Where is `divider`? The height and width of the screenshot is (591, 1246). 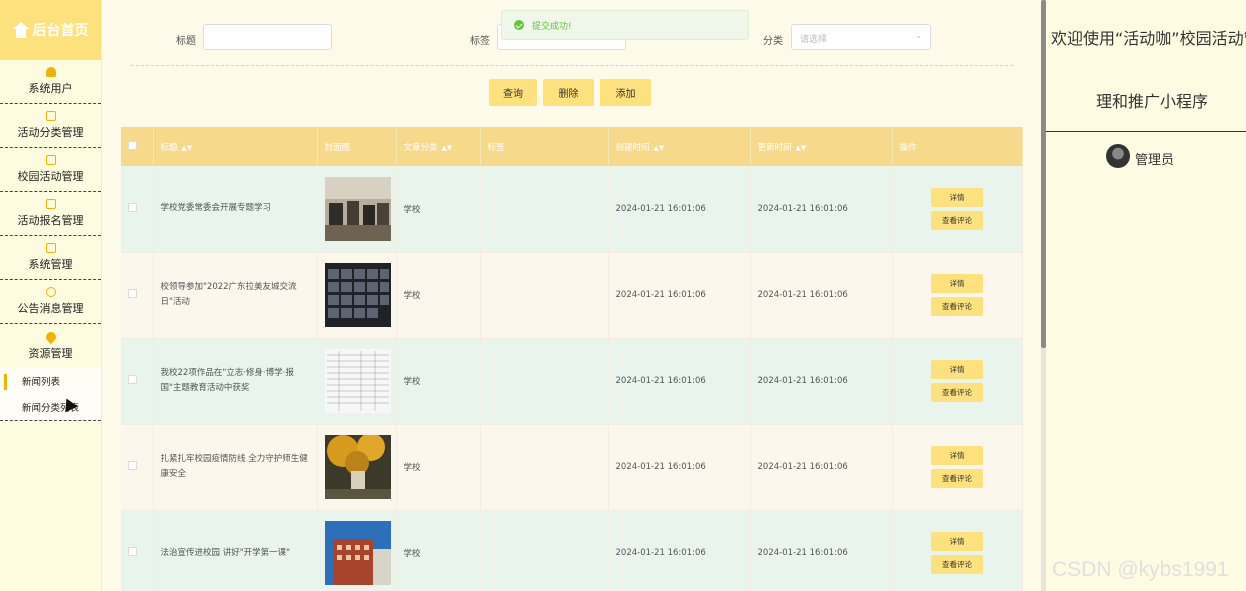 divider is located at coordinates (572, 65).